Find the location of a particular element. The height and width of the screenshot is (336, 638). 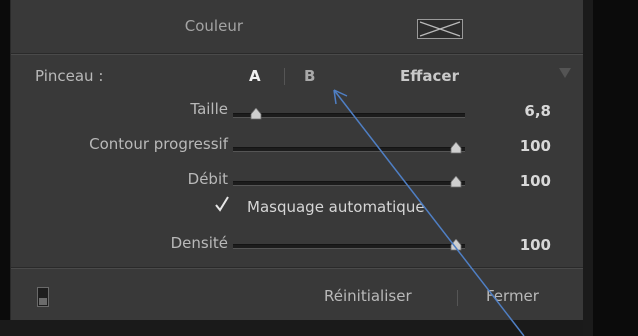

checkmark-icon is located at coordinates (222, 204).